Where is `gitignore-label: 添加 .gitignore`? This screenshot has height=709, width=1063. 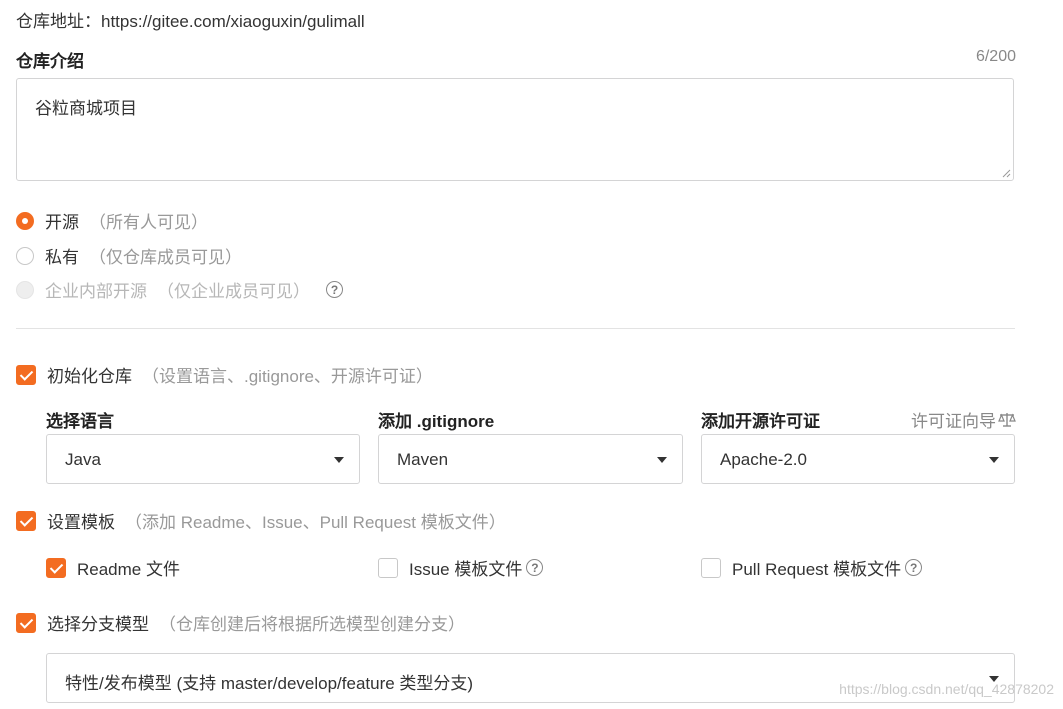 gitignore-label: 添加 .gitignore is located at coordinates (436, 421).